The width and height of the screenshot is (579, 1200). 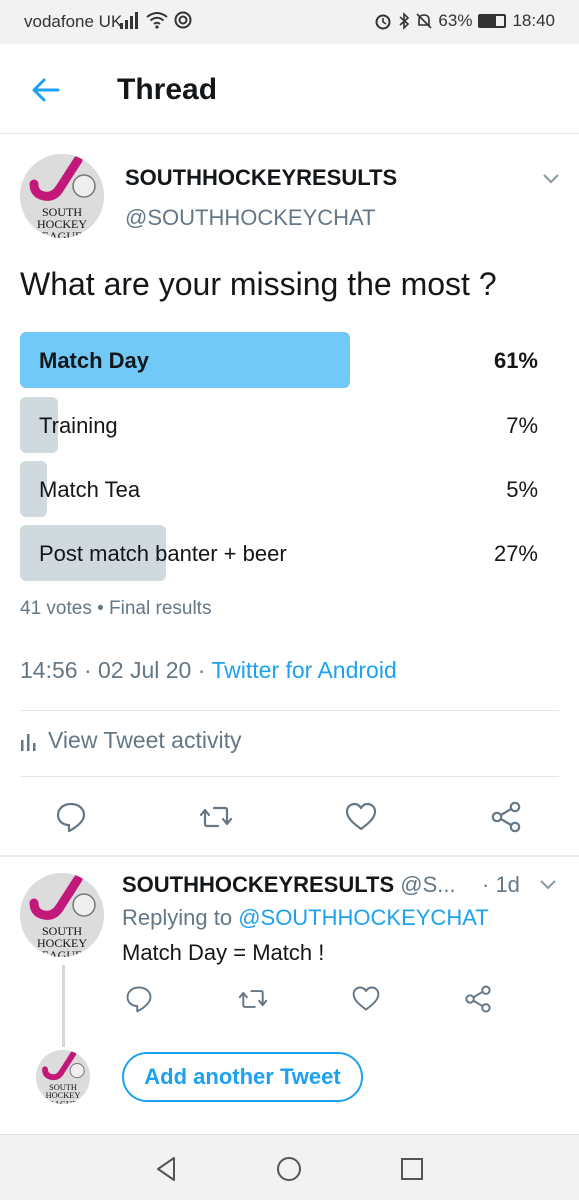 I want to click on back-arrow-icon, so click(x=46, y=90).